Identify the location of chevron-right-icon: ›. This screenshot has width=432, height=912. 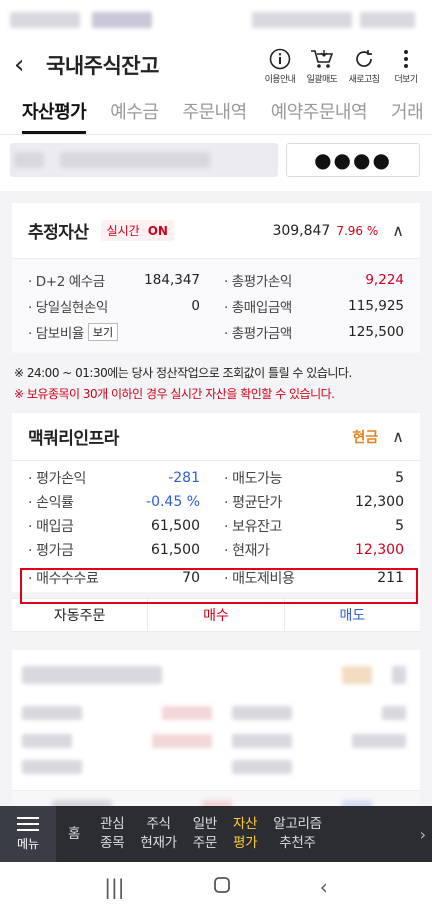
(426, 834).